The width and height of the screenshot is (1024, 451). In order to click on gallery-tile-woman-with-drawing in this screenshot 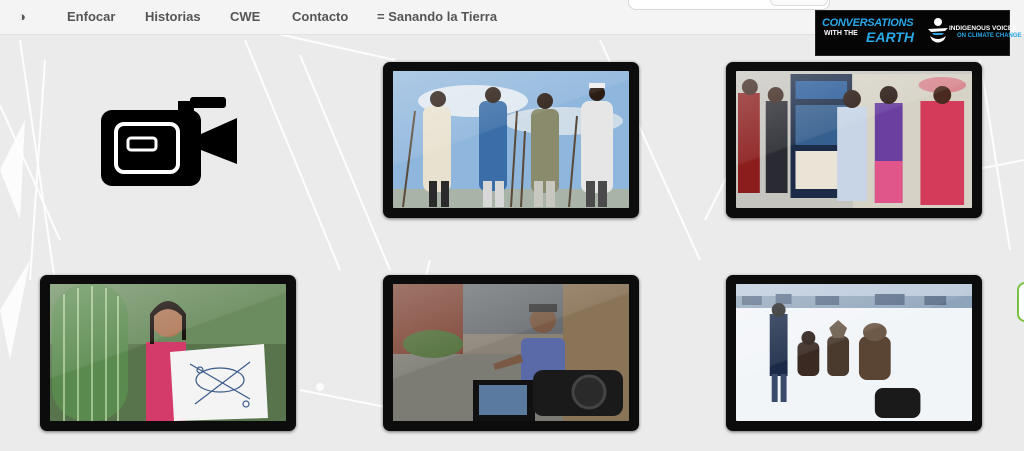, I will do `click(168, 353)`.